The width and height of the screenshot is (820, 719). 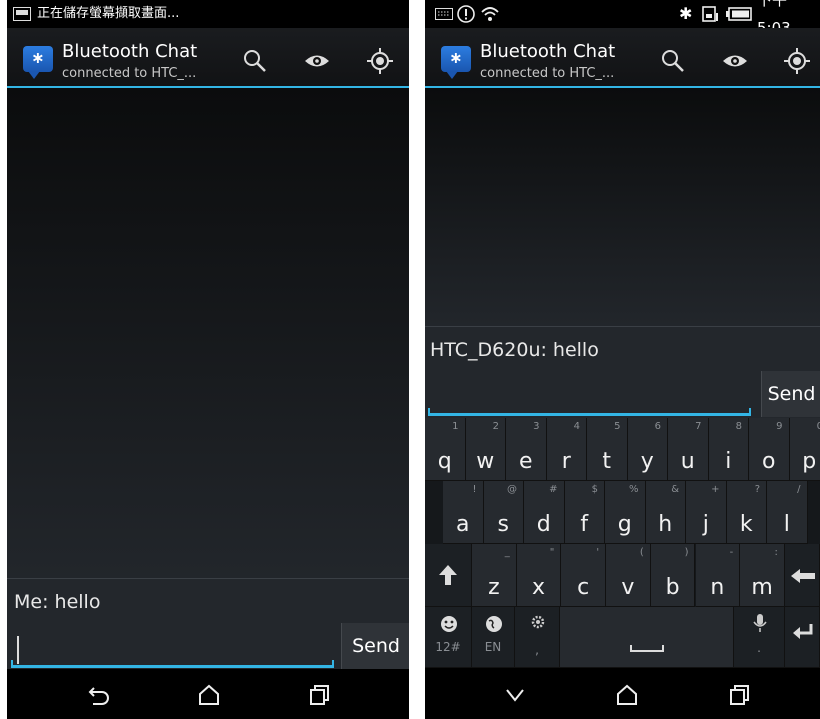 What do you see at coordinates (607, 449) in the screenshot?
I see `key-t: 5t` at bounding box center [607, 449].